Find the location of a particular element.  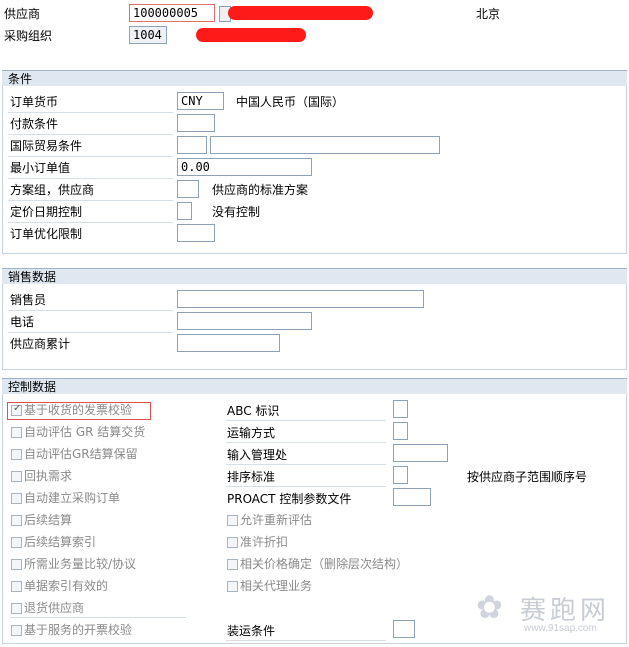

sort-criteria-desc: 按供应商子范围顺序号 is located at coordinates (527, 477).